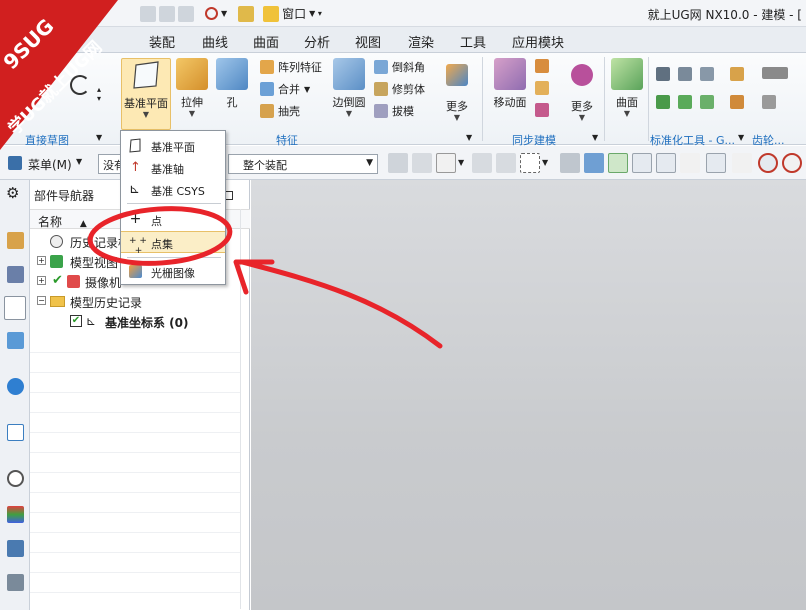 This screenshot has width=806, height=610. I want to click on annotation-overlay, so click(265, 277).